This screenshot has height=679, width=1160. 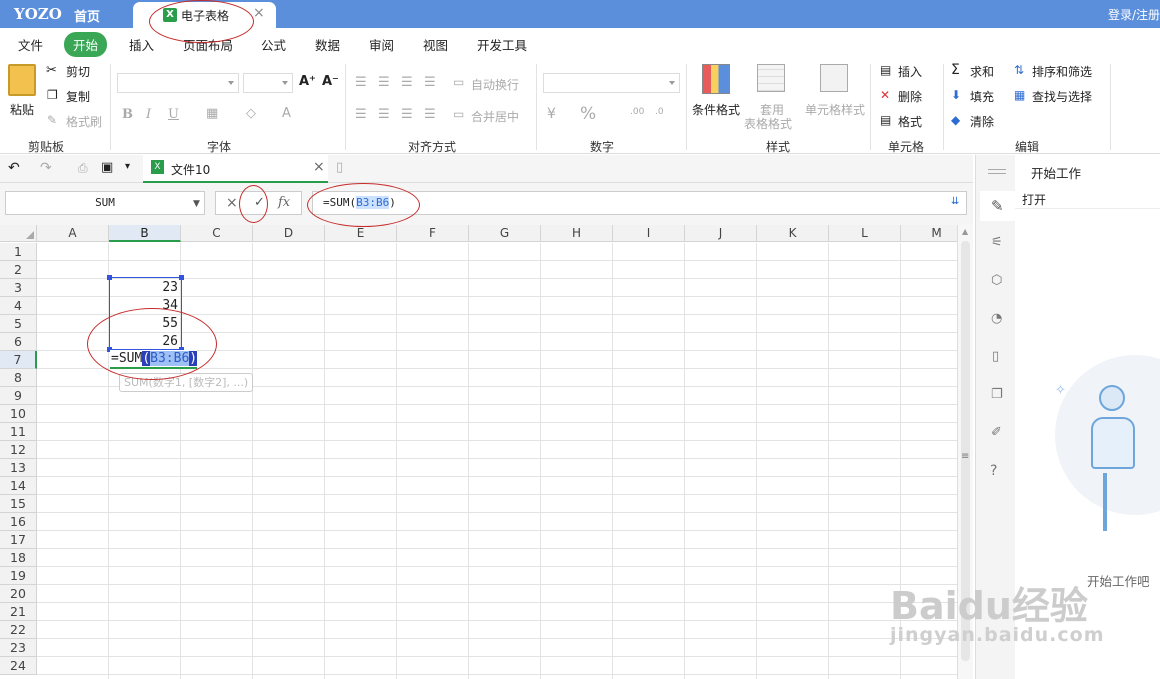 I want to click on column-header-h: H, so click(x=577, y=233).